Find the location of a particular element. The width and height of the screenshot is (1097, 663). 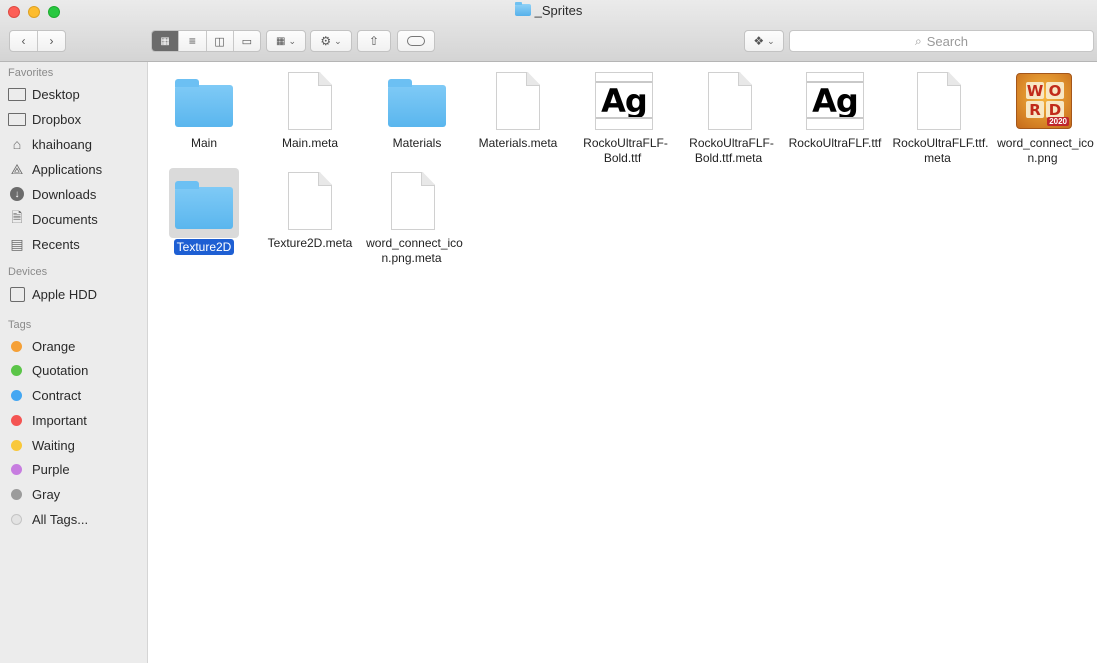

grid-icon: ▦ is located at coordinates (165, 41).